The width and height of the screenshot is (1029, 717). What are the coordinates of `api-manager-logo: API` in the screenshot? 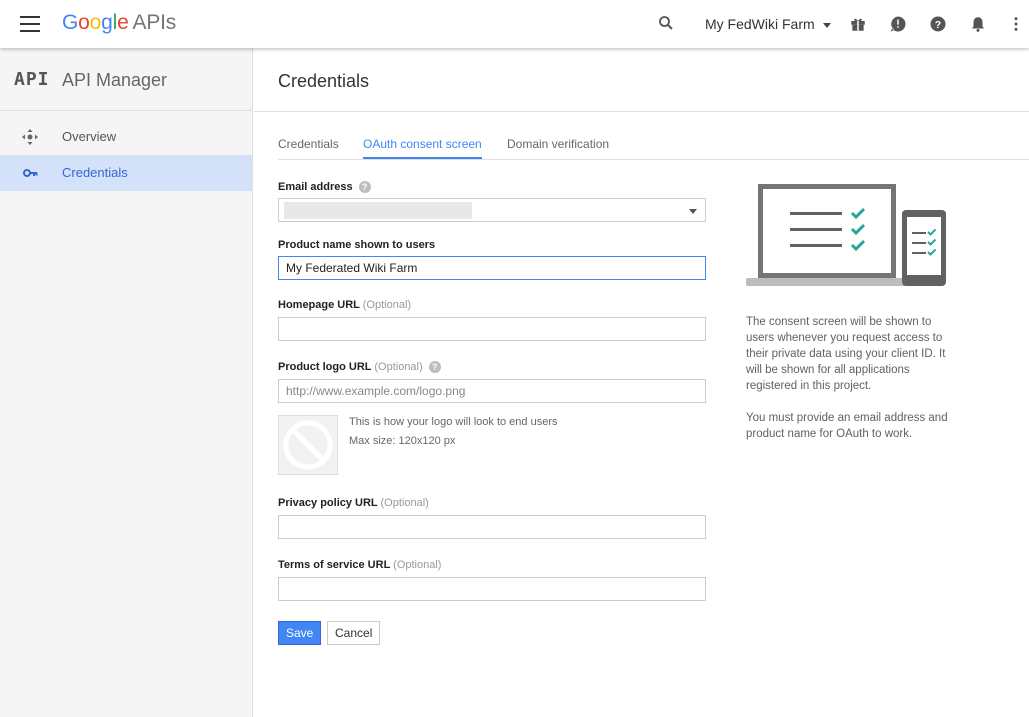 It's located at (32, 79).